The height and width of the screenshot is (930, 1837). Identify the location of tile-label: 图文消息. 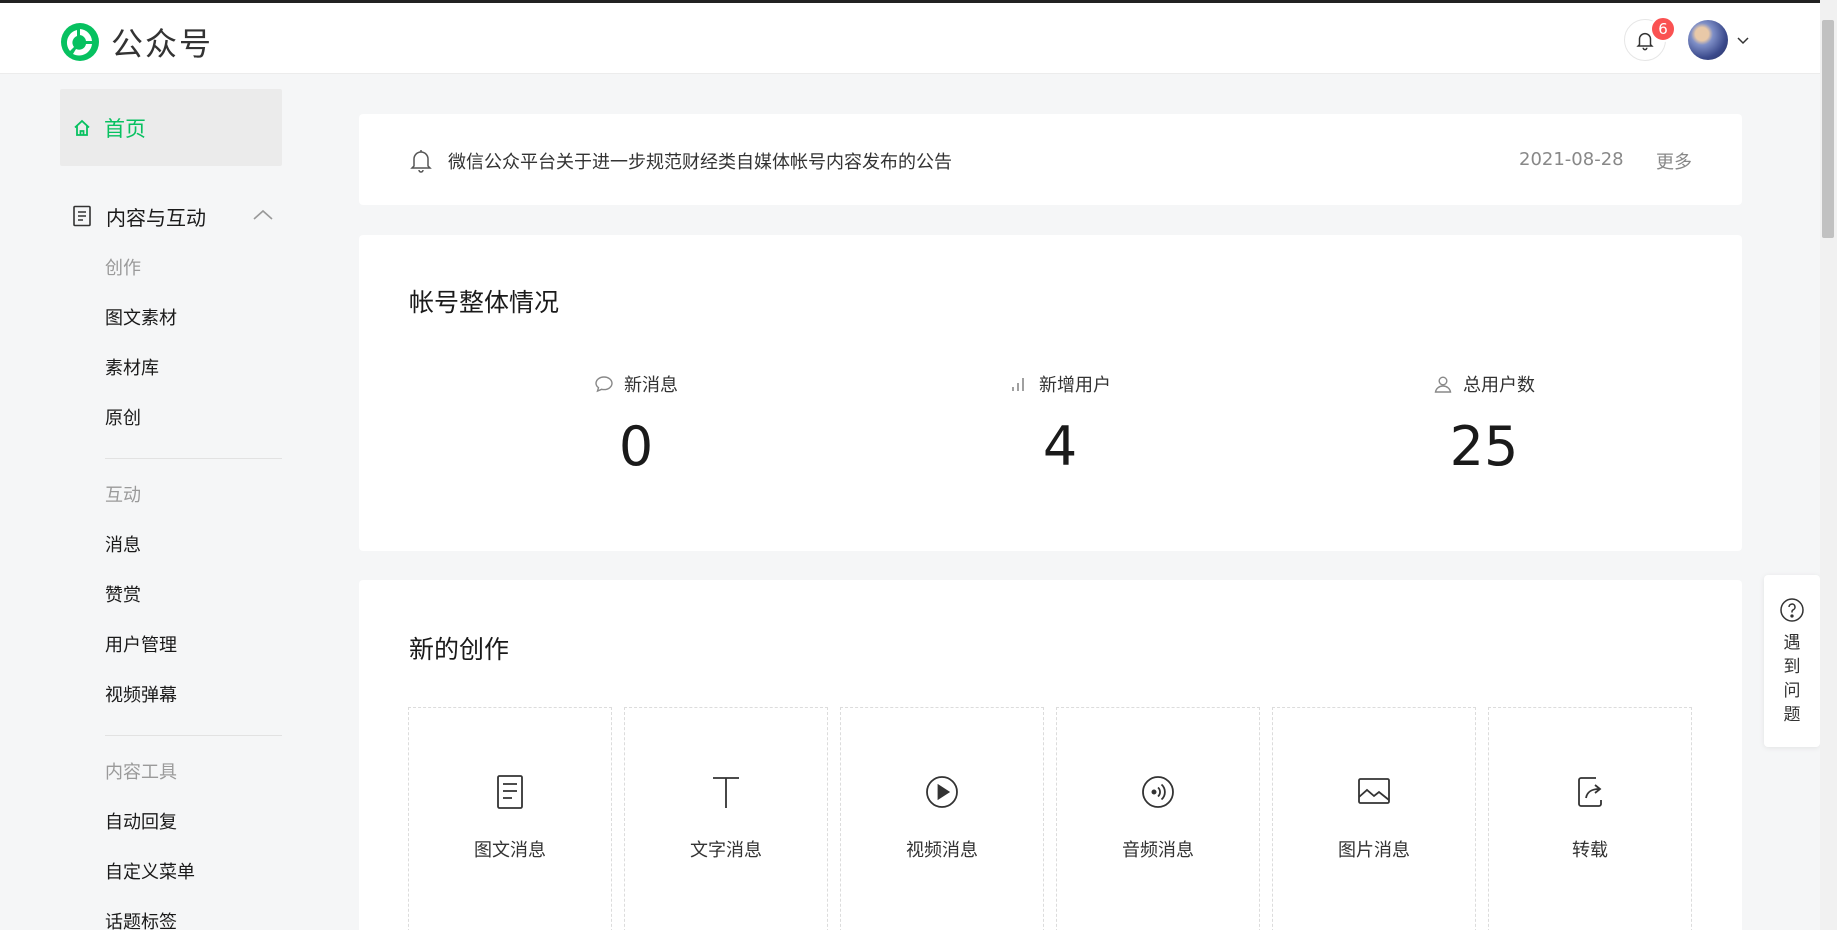
(510, 850).